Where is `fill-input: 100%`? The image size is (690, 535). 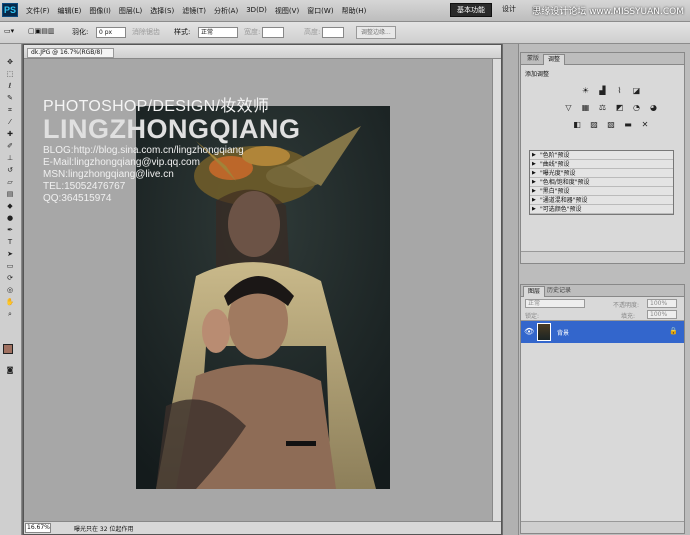 fill-input: 100% is located at coordinates (662, 314).